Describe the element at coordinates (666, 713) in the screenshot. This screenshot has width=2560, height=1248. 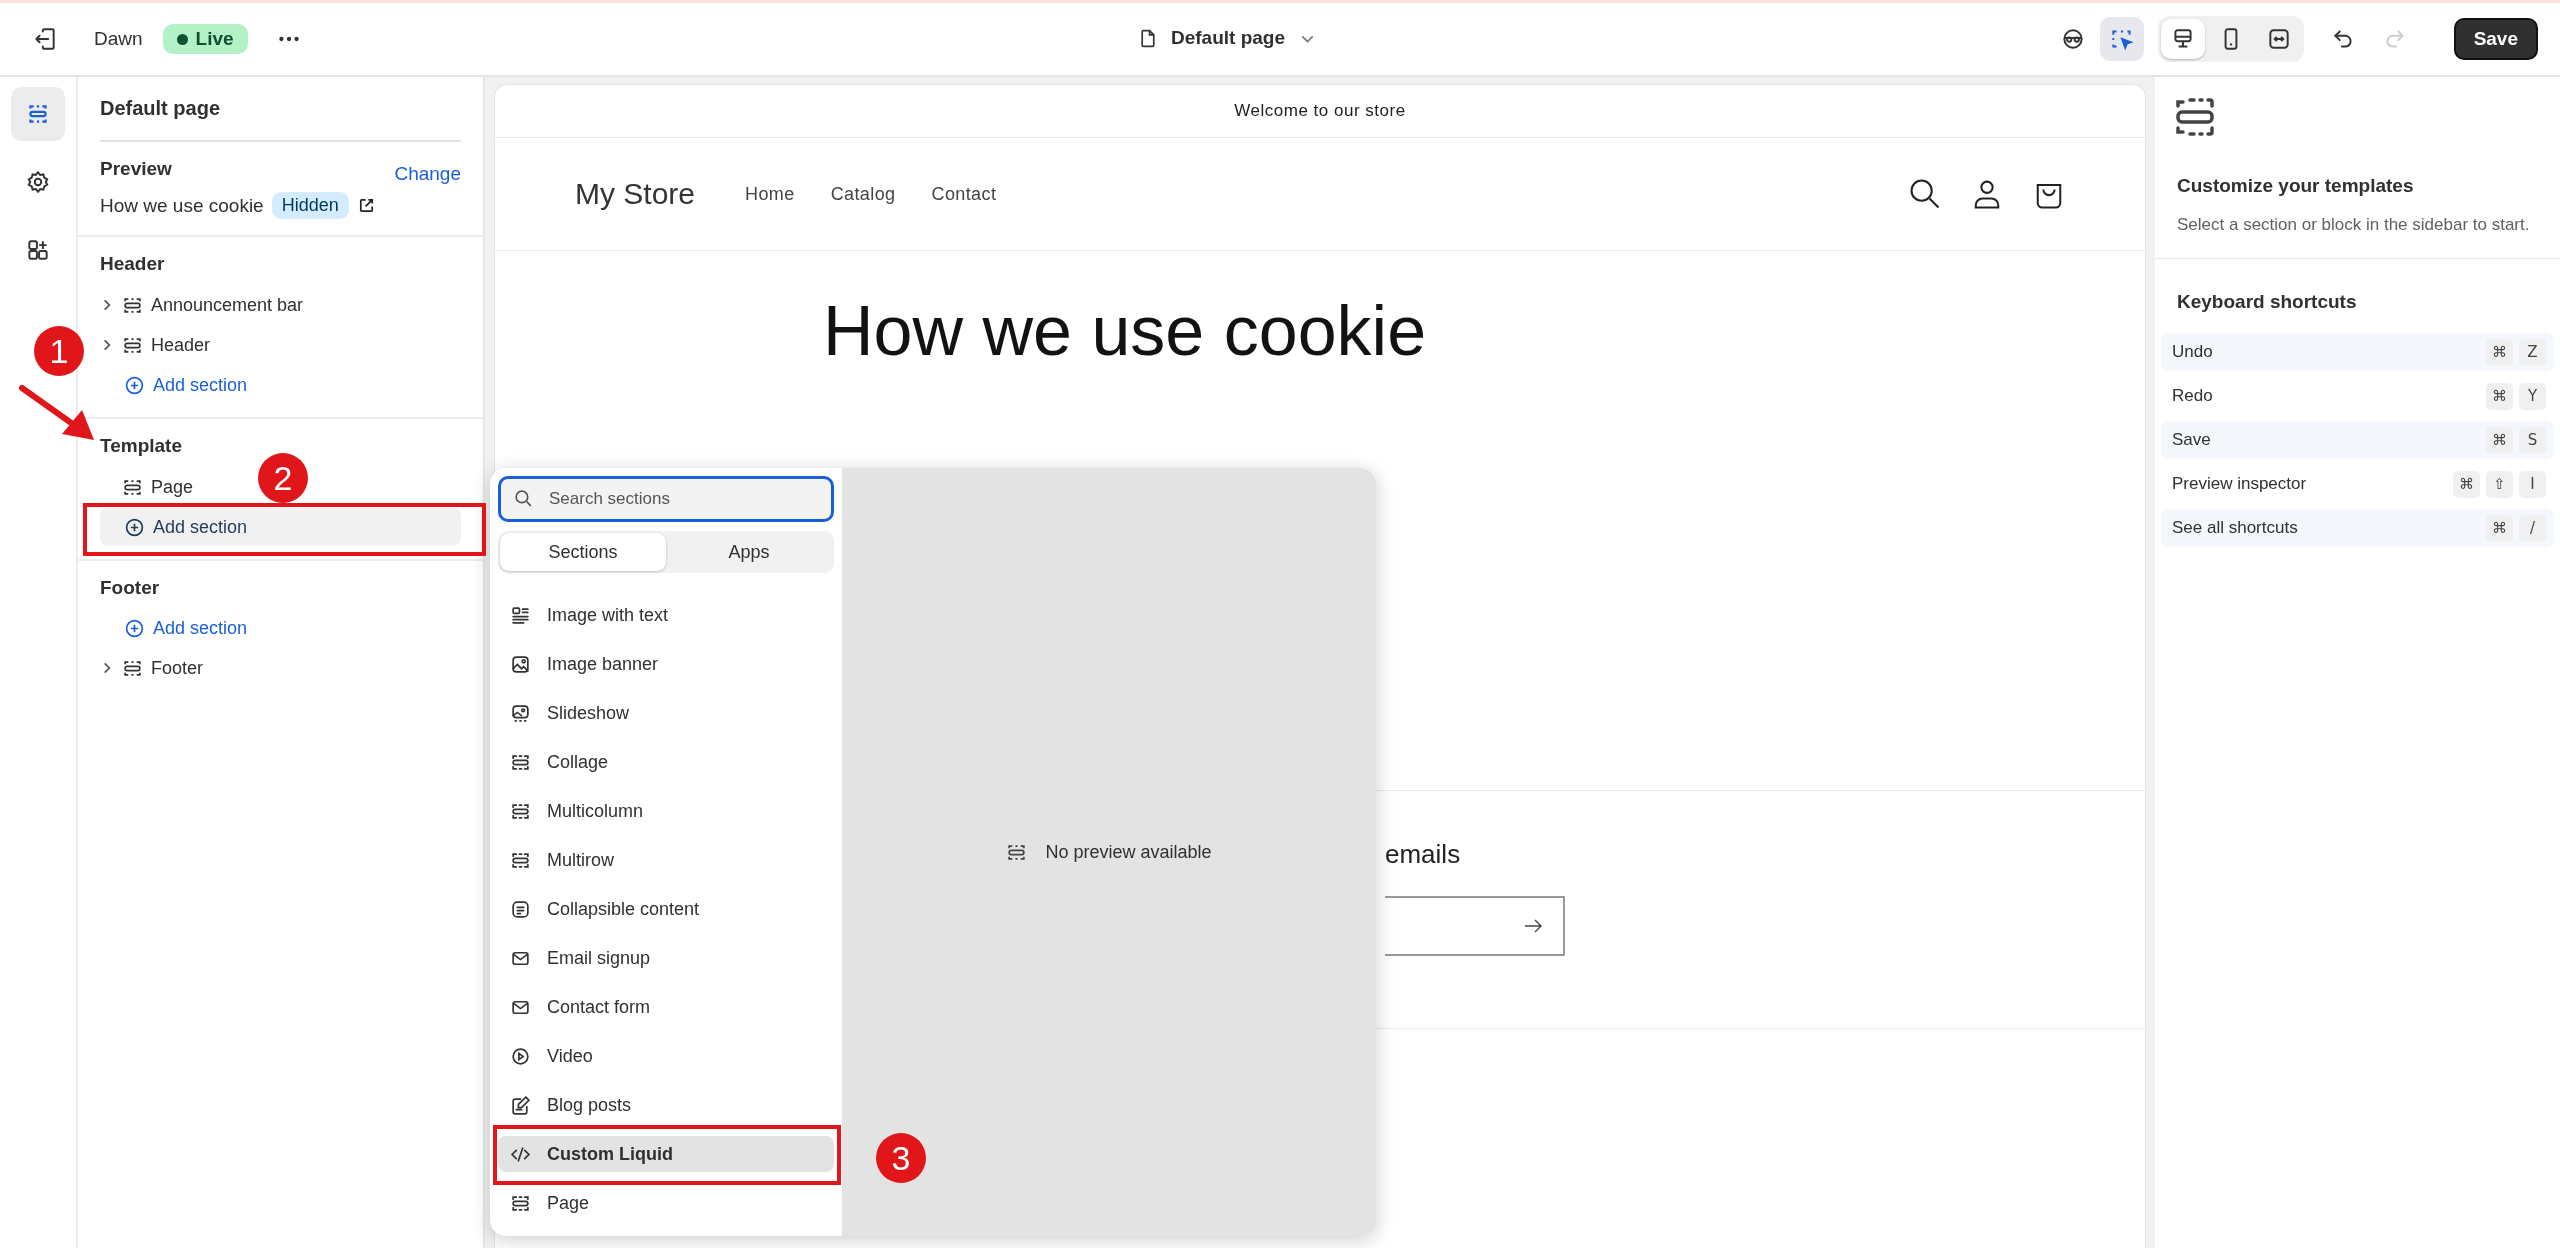
I see `section-option: Slideshow` at that location.